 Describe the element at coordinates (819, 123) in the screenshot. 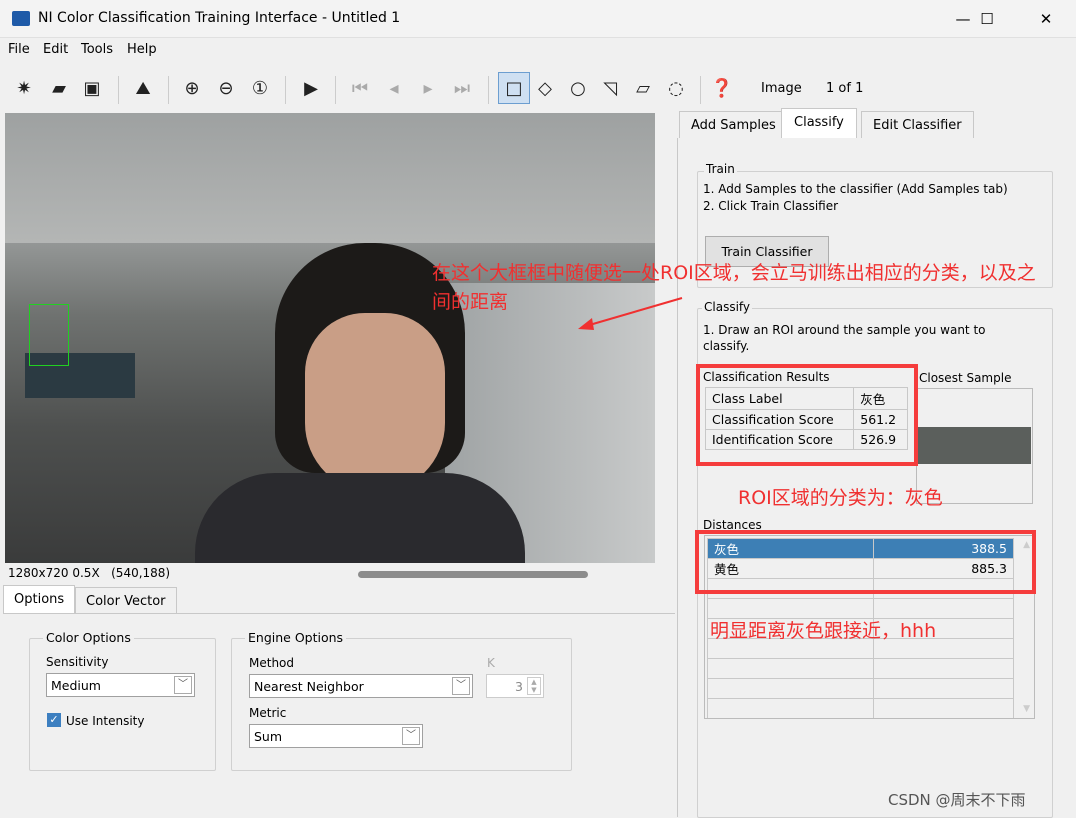

I see `tab-classify: Classify` at that location.